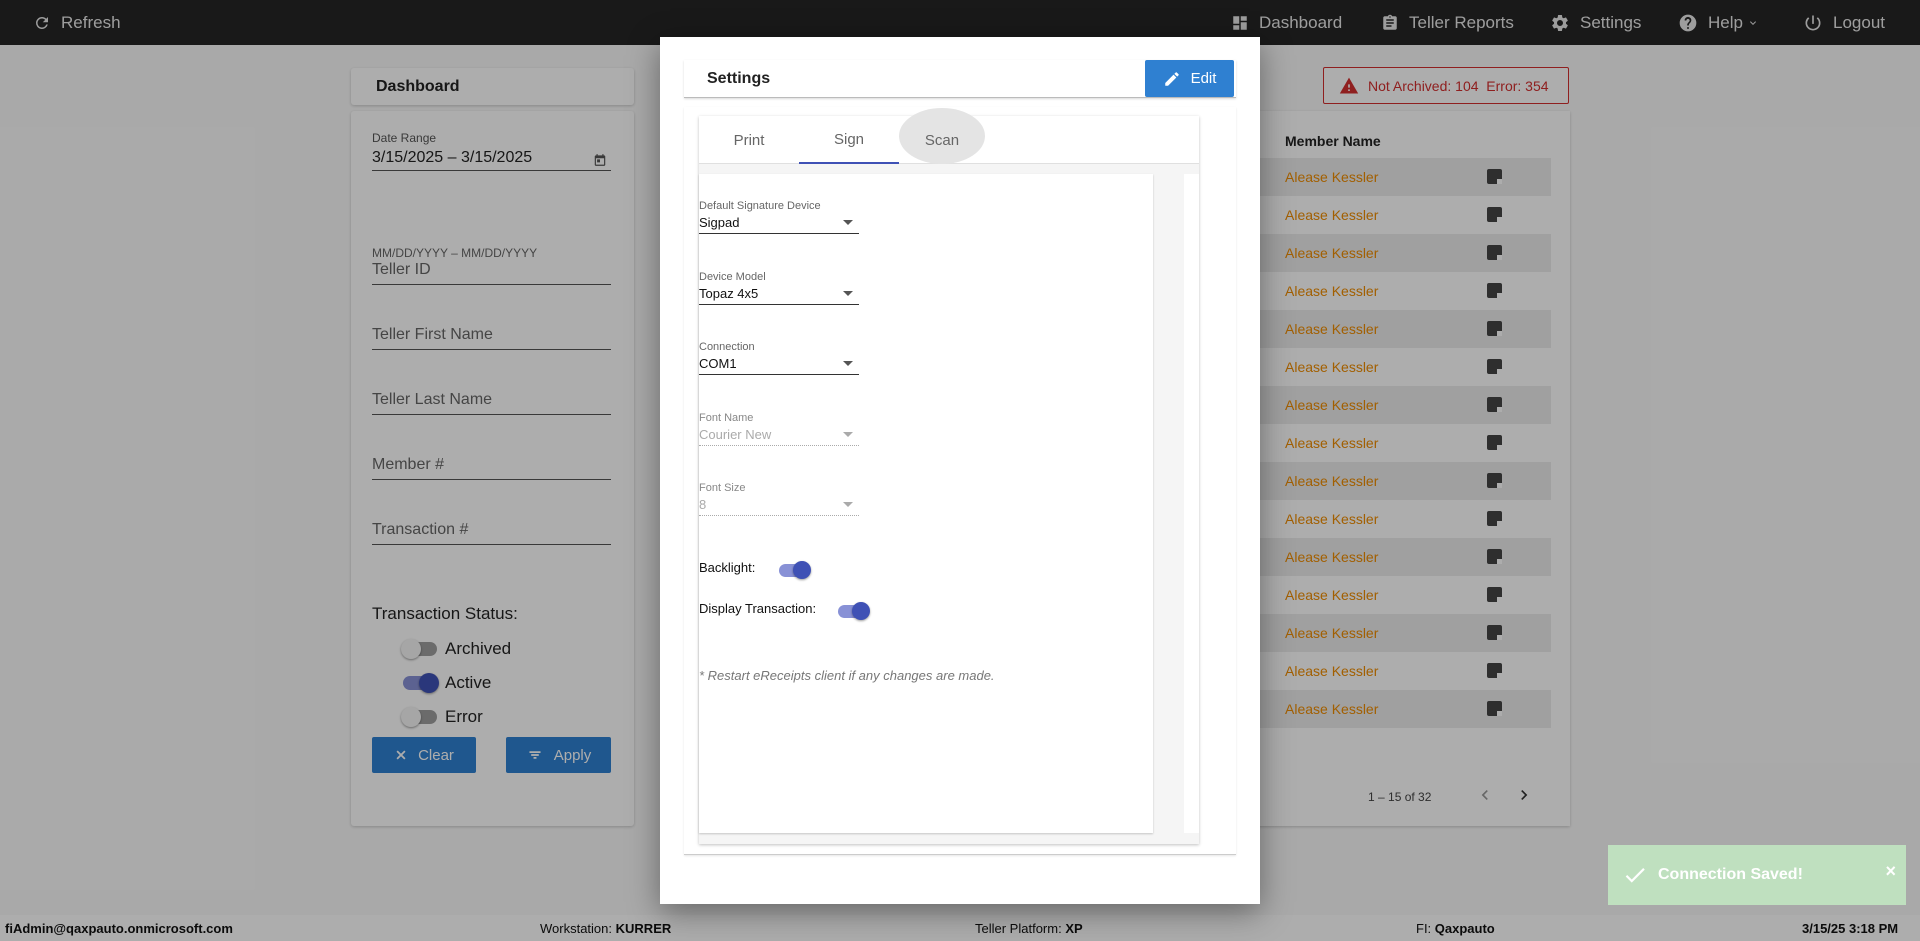 The height and width of the screenshot is (941, 1920). I want to click on toast-close-button: ×, so click(1890, 871).